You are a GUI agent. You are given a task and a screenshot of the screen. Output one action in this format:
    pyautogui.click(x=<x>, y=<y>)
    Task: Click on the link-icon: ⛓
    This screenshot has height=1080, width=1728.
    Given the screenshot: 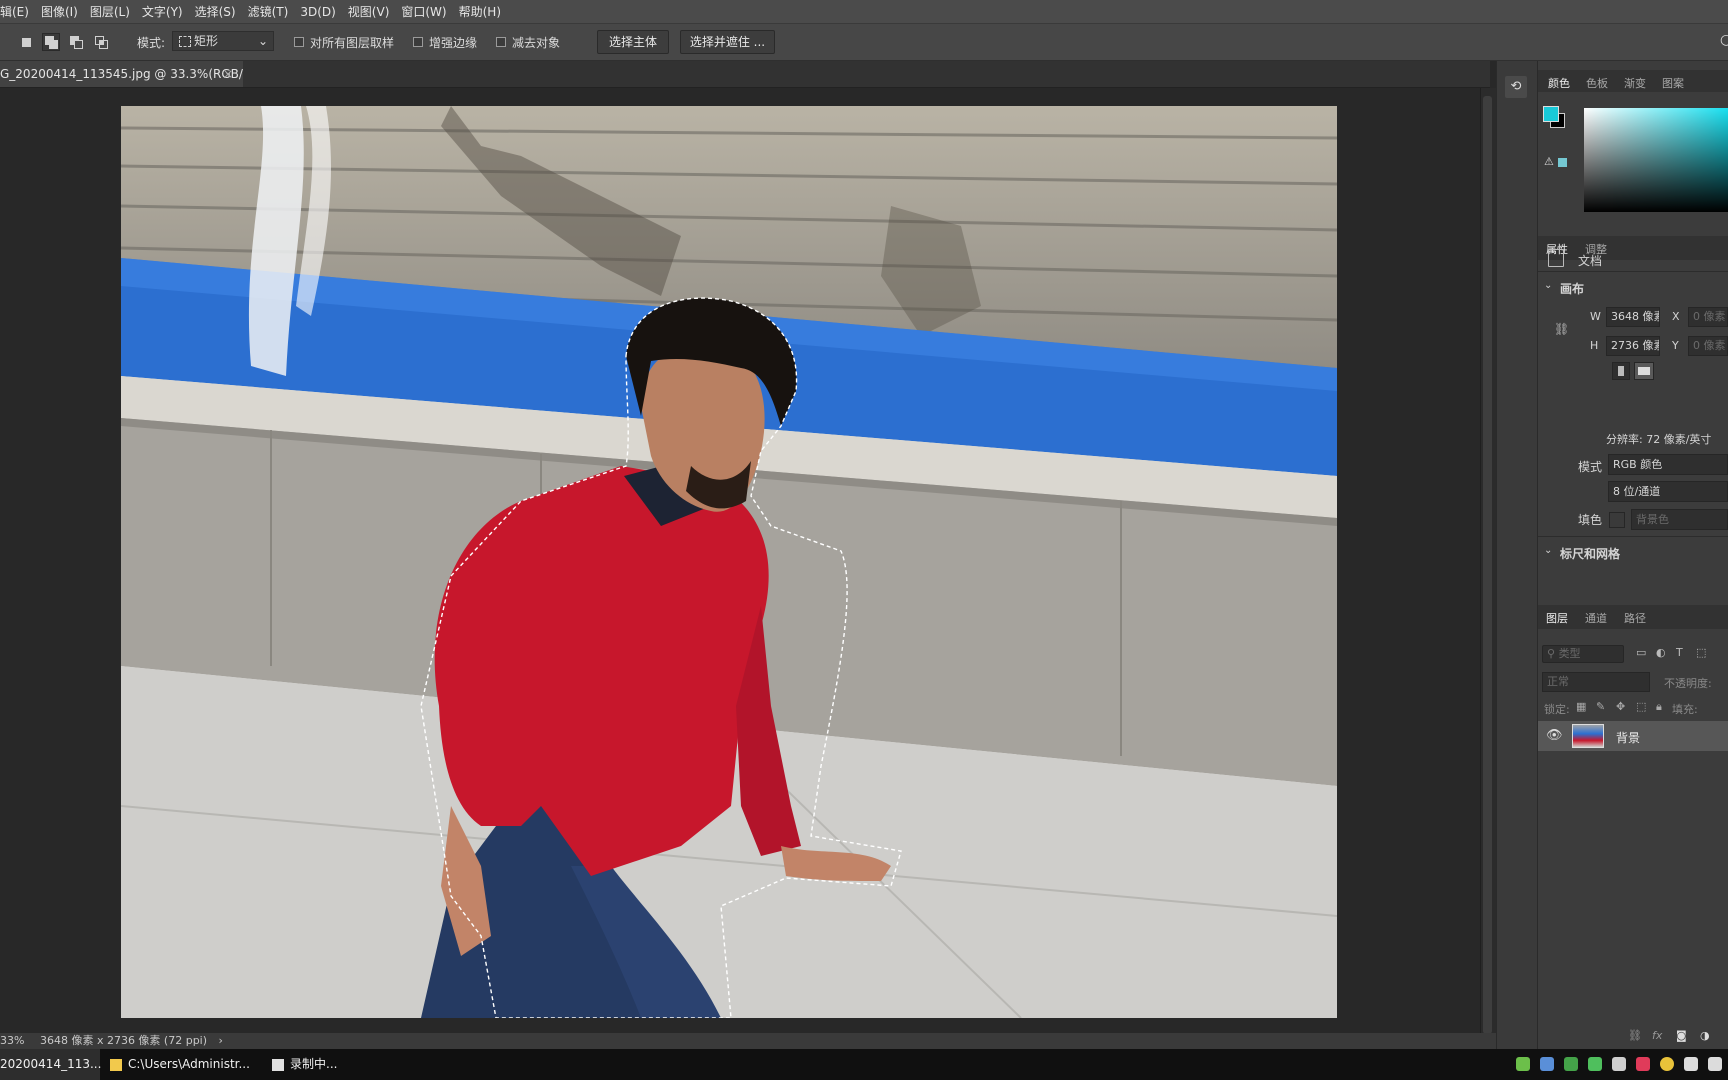 What is the action you would take?
    pyautogui.click(x=1561, y=329)
    